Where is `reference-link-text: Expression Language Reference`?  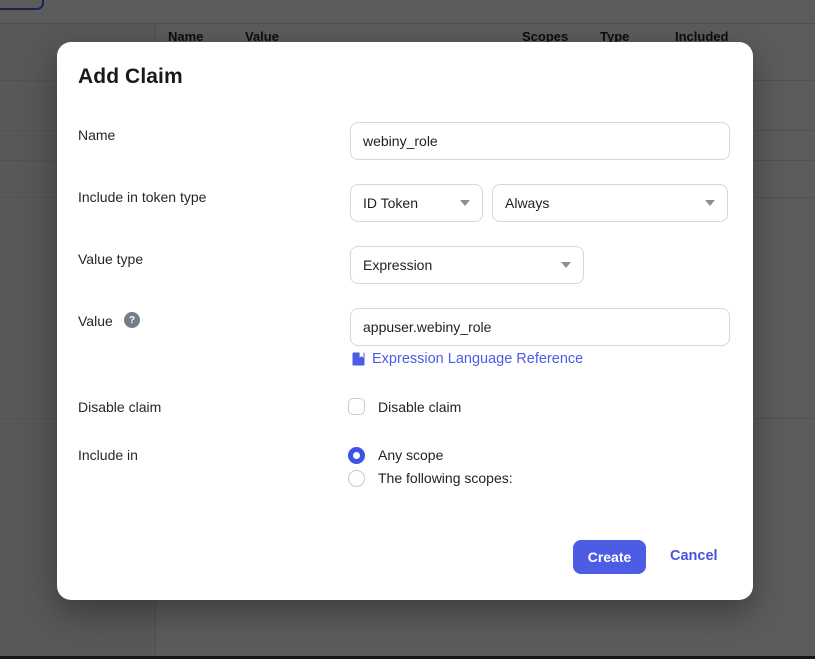 reference-link-text: Expression Language Reference is located at coordinates (478, 359).